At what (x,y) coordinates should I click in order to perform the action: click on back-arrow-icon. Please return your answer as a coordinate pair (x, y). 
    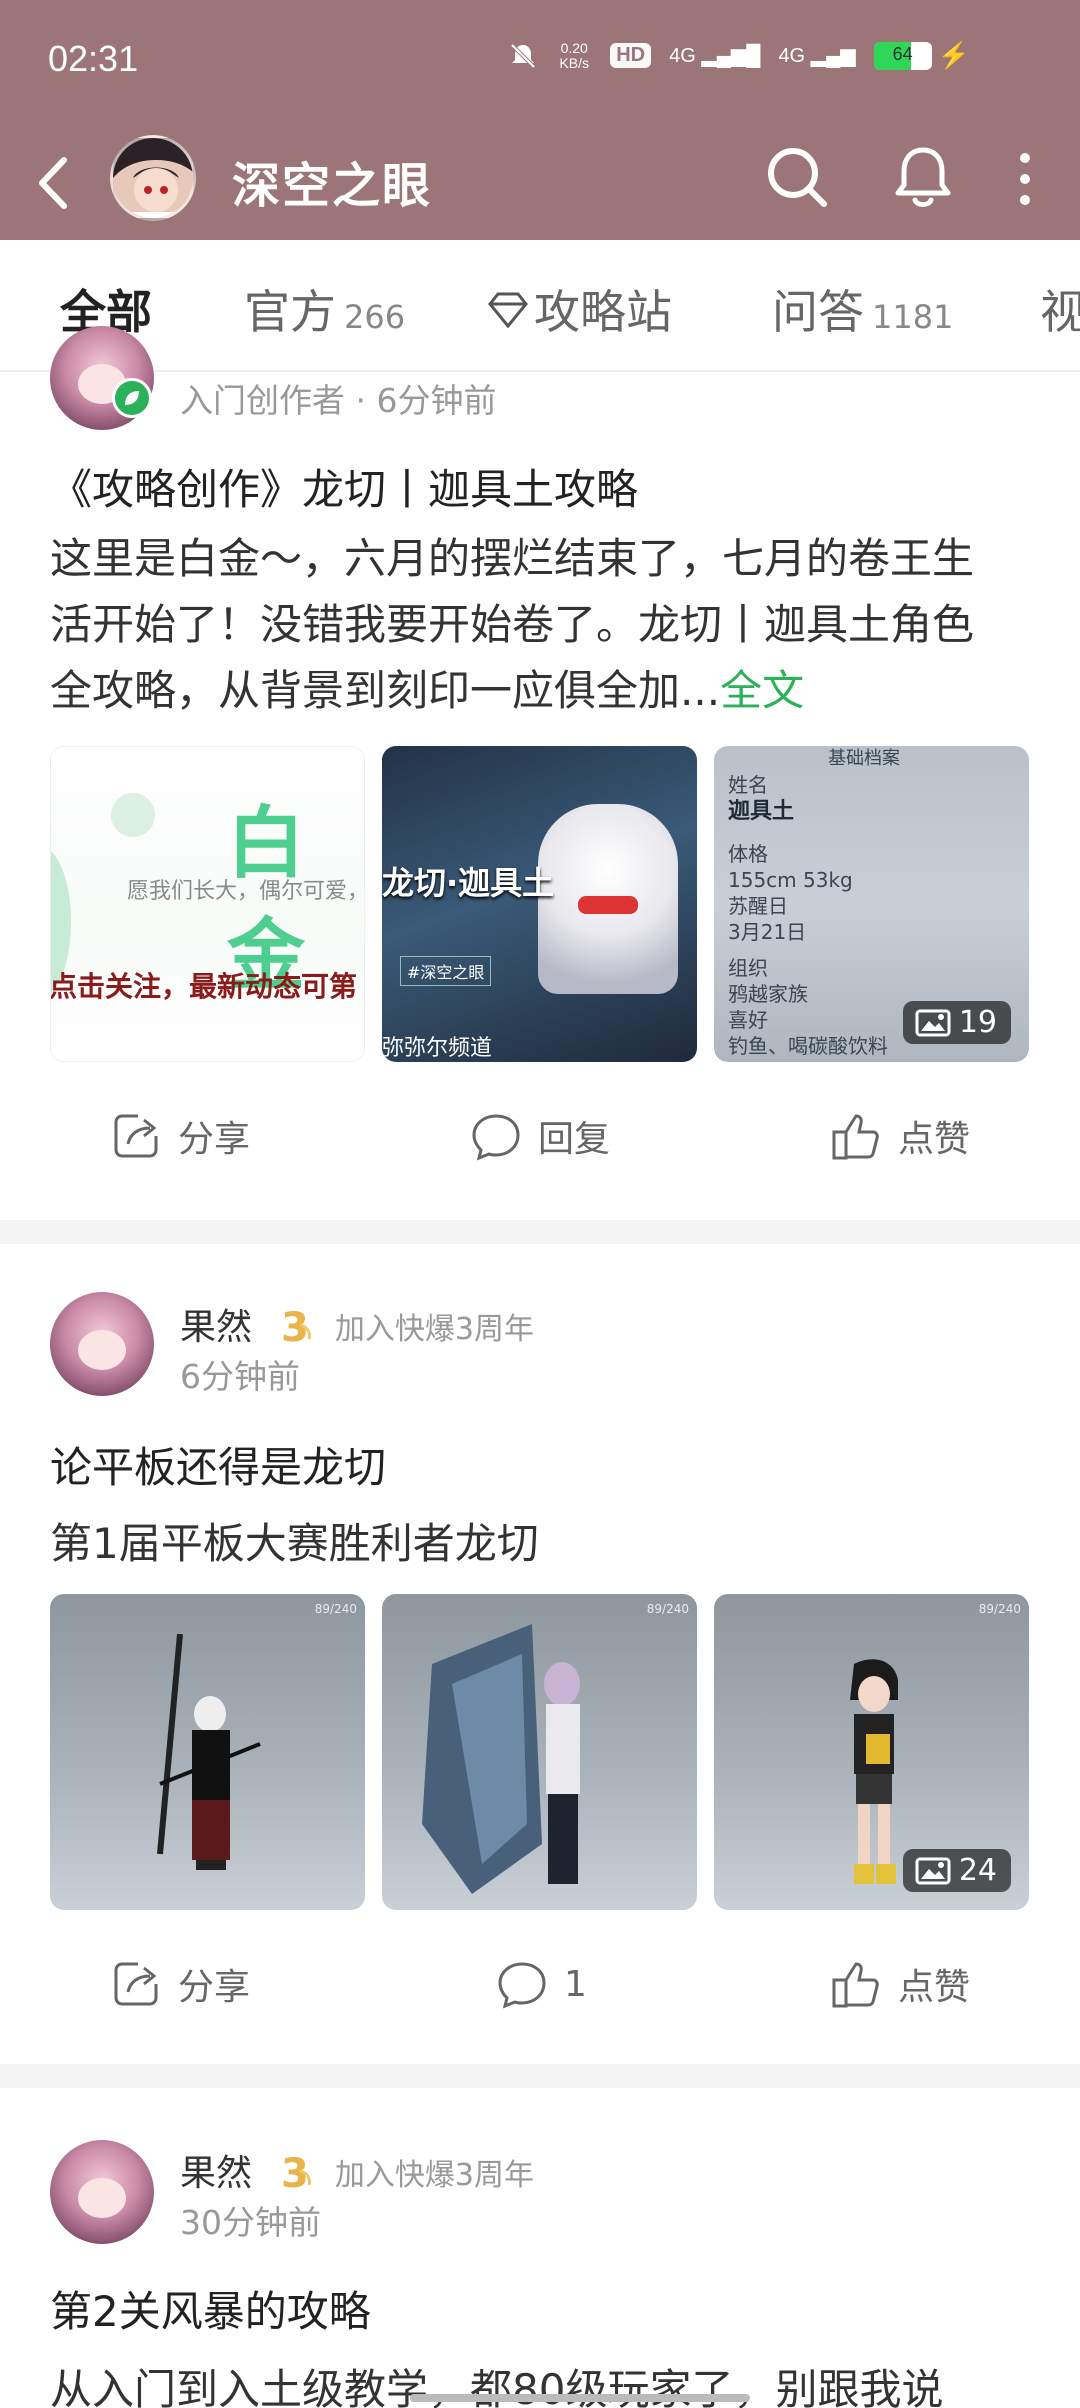
    Looking at the image, I should click on (53, 183).